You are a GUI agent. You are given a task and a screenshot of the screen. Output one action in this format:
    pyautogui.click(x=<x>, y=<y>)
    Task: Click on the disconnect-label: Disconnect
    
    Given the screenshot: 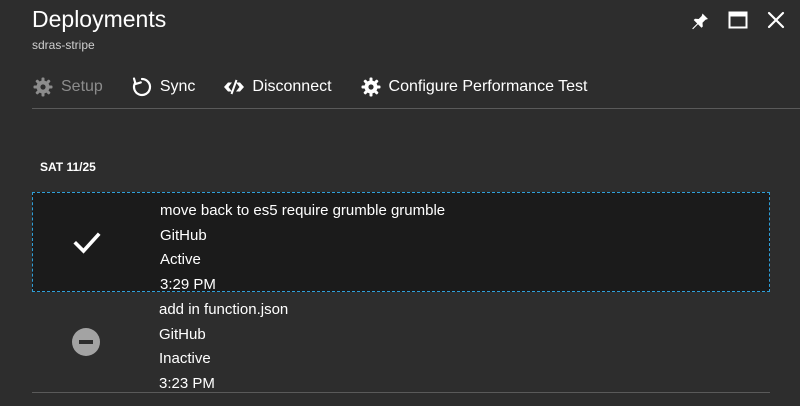 What is the action you would take?
    pyautogui.click(x=292, y=86)
    